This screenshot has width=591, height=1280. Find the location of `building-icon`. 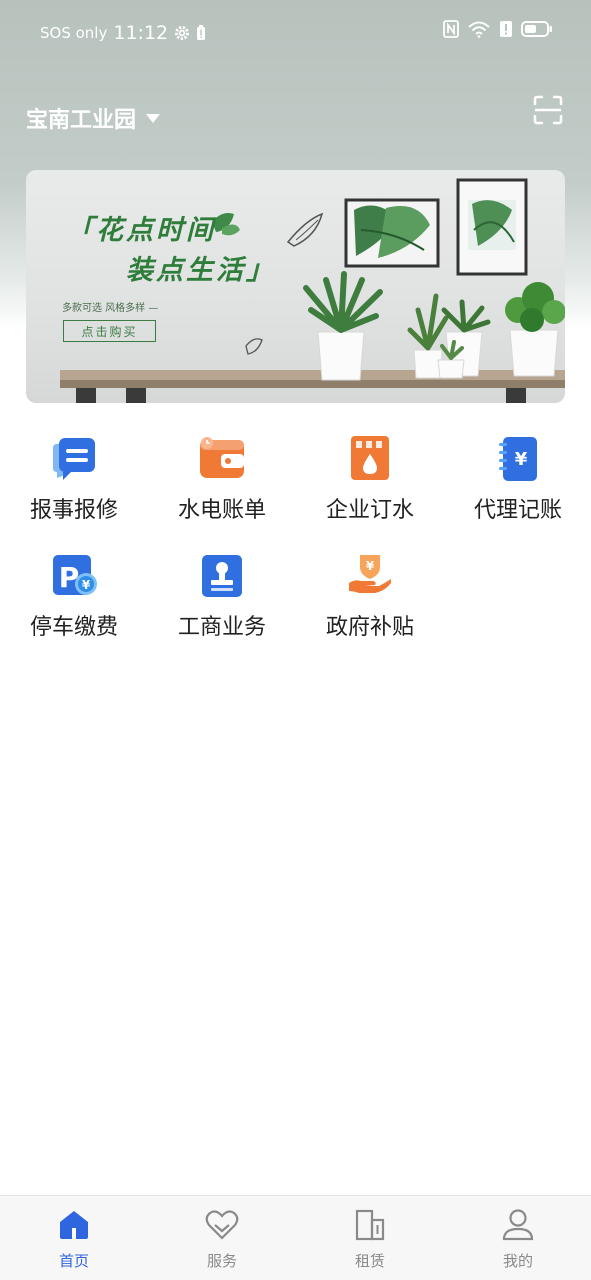

building-icon is located at coordinates (370, 1225).